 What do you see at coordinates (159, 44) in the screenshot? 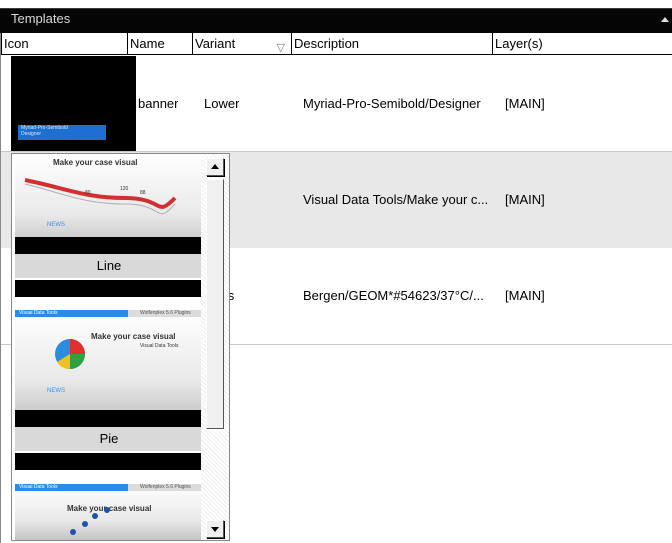
I see `column-header-name: Name` at bounding box center [159, 44].